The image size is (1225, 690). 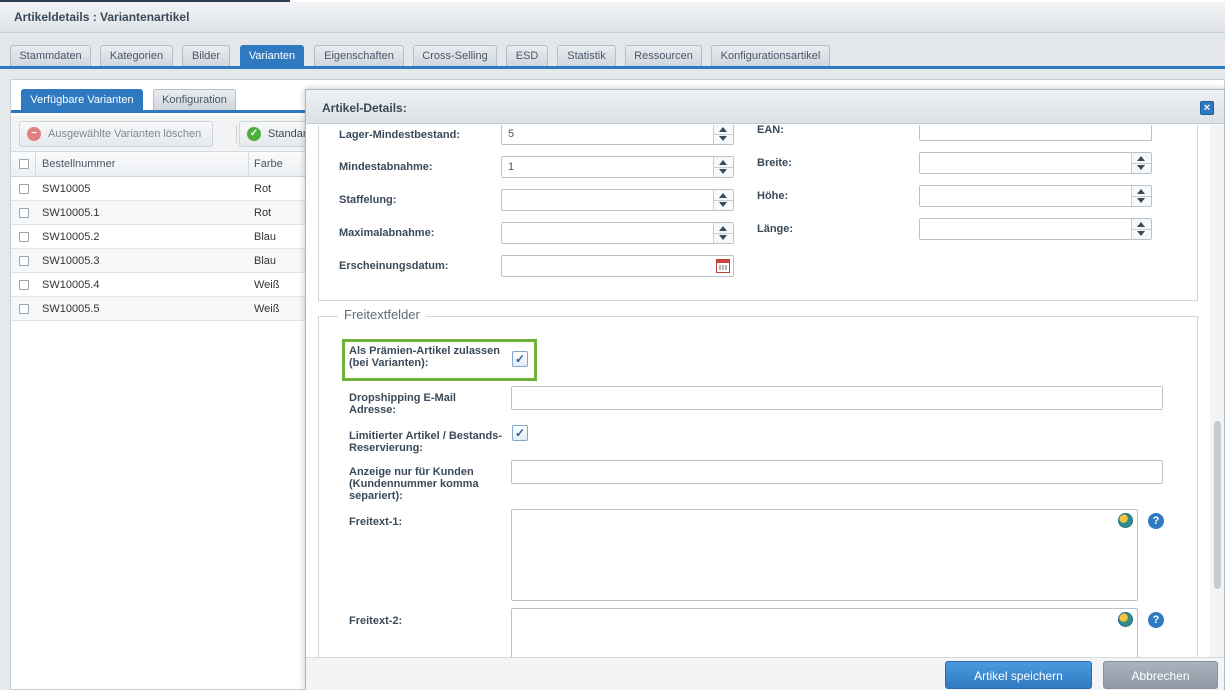 I want to click on lager-mindestbestand-spinner, so click(x=723, y=134).